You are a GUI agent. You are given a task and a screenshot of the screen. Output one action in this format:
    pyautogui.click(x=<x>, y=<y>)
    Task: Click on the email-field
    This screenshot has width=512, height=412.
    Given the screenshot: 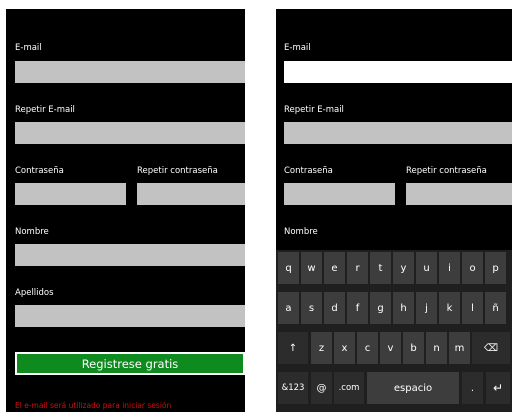 What is the action you would take?
    pyautogui.click(x=130, y=72)
    